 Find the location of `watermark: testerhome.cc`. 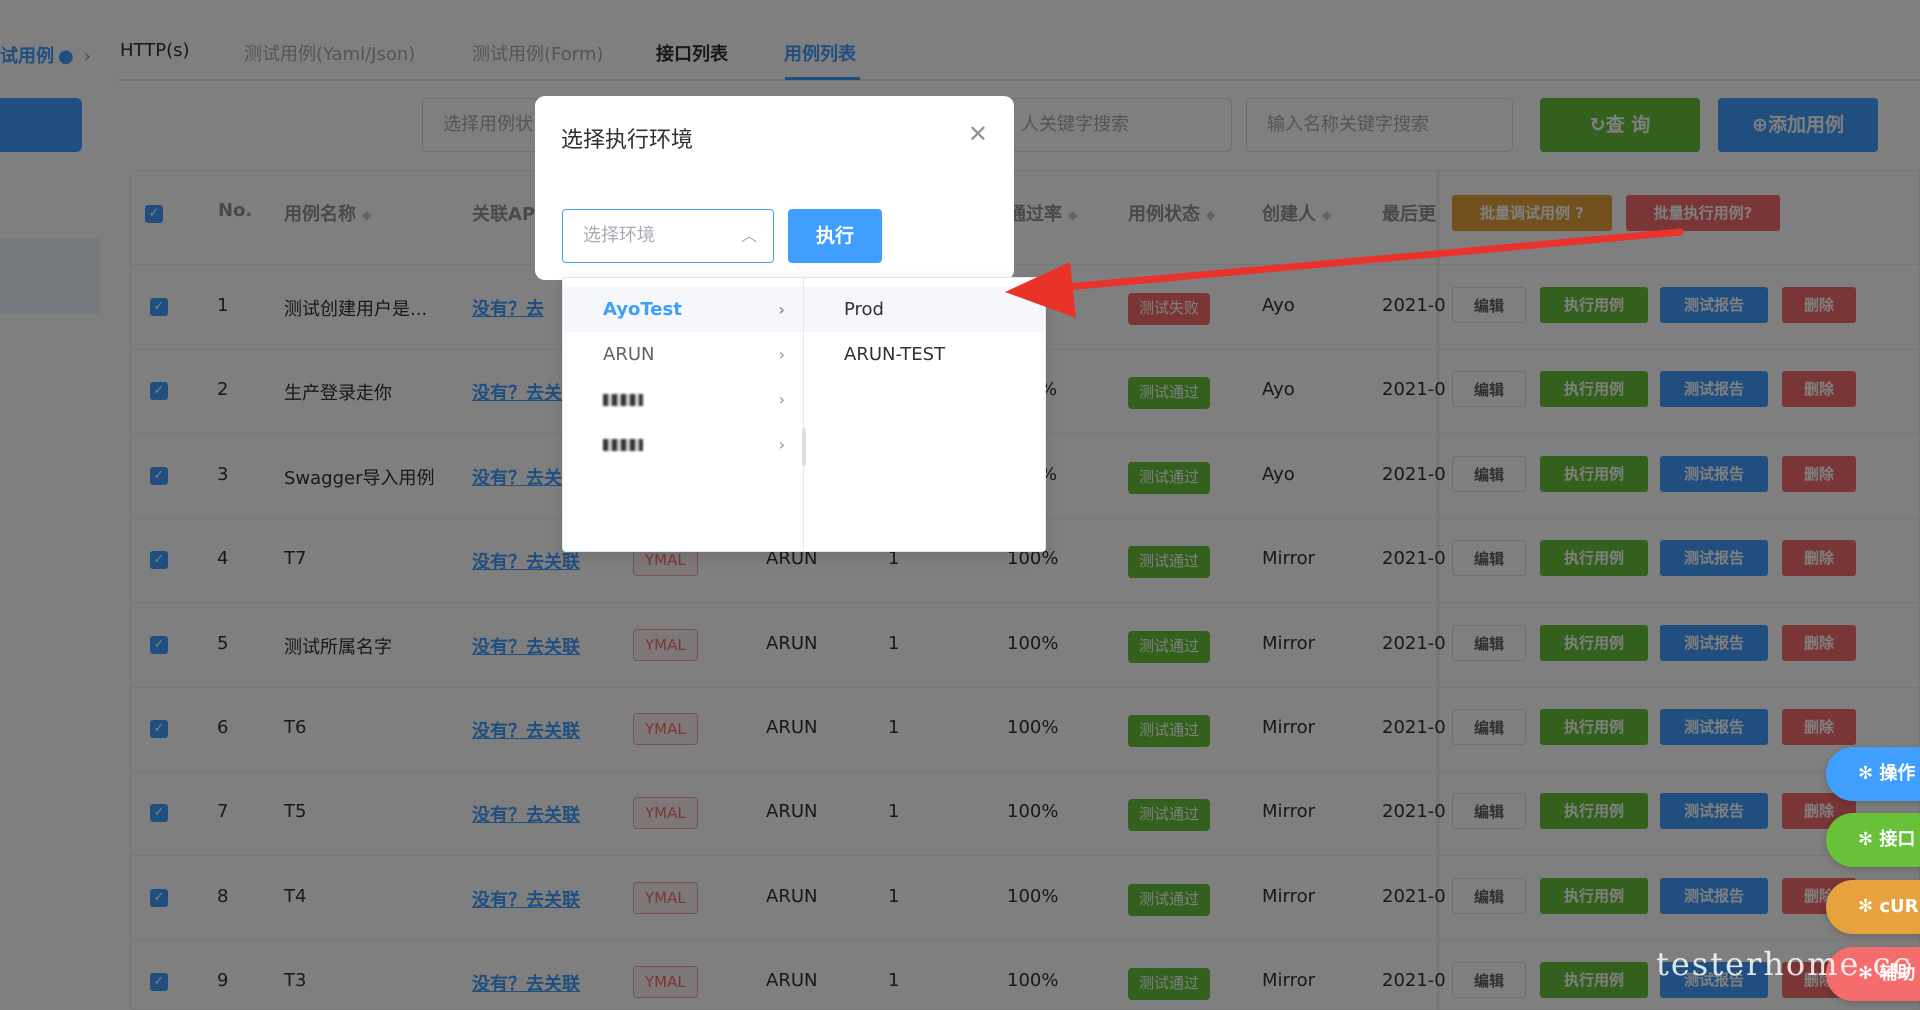

watermark: testerhome.cc is located at coordinates (1784, 964).